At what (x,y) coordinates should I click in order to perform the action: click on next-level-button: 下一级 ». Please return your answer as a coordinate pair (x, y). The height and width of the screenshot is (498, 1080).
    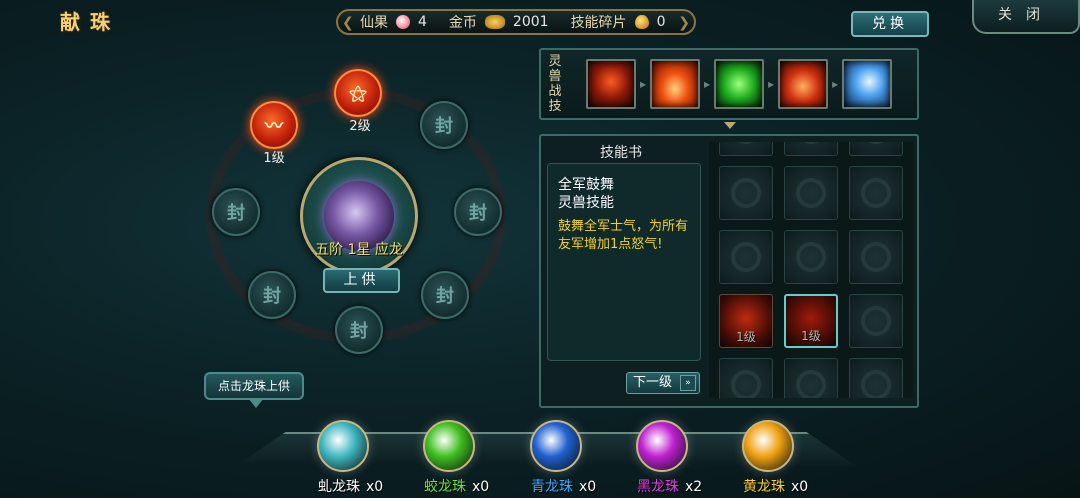
    Looking at the image, I should click on (663, 383).